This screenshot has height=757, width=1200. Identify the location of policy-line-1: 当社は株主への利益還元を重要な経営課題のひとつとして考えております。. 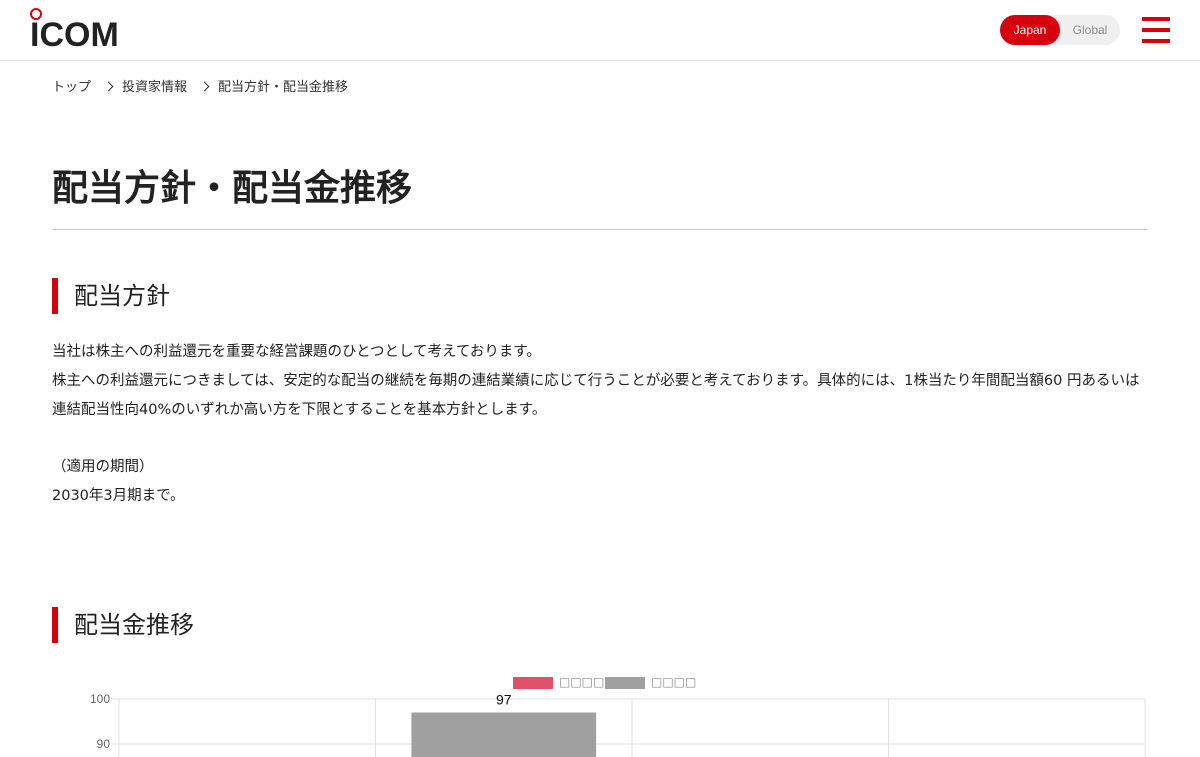
(296, 352).